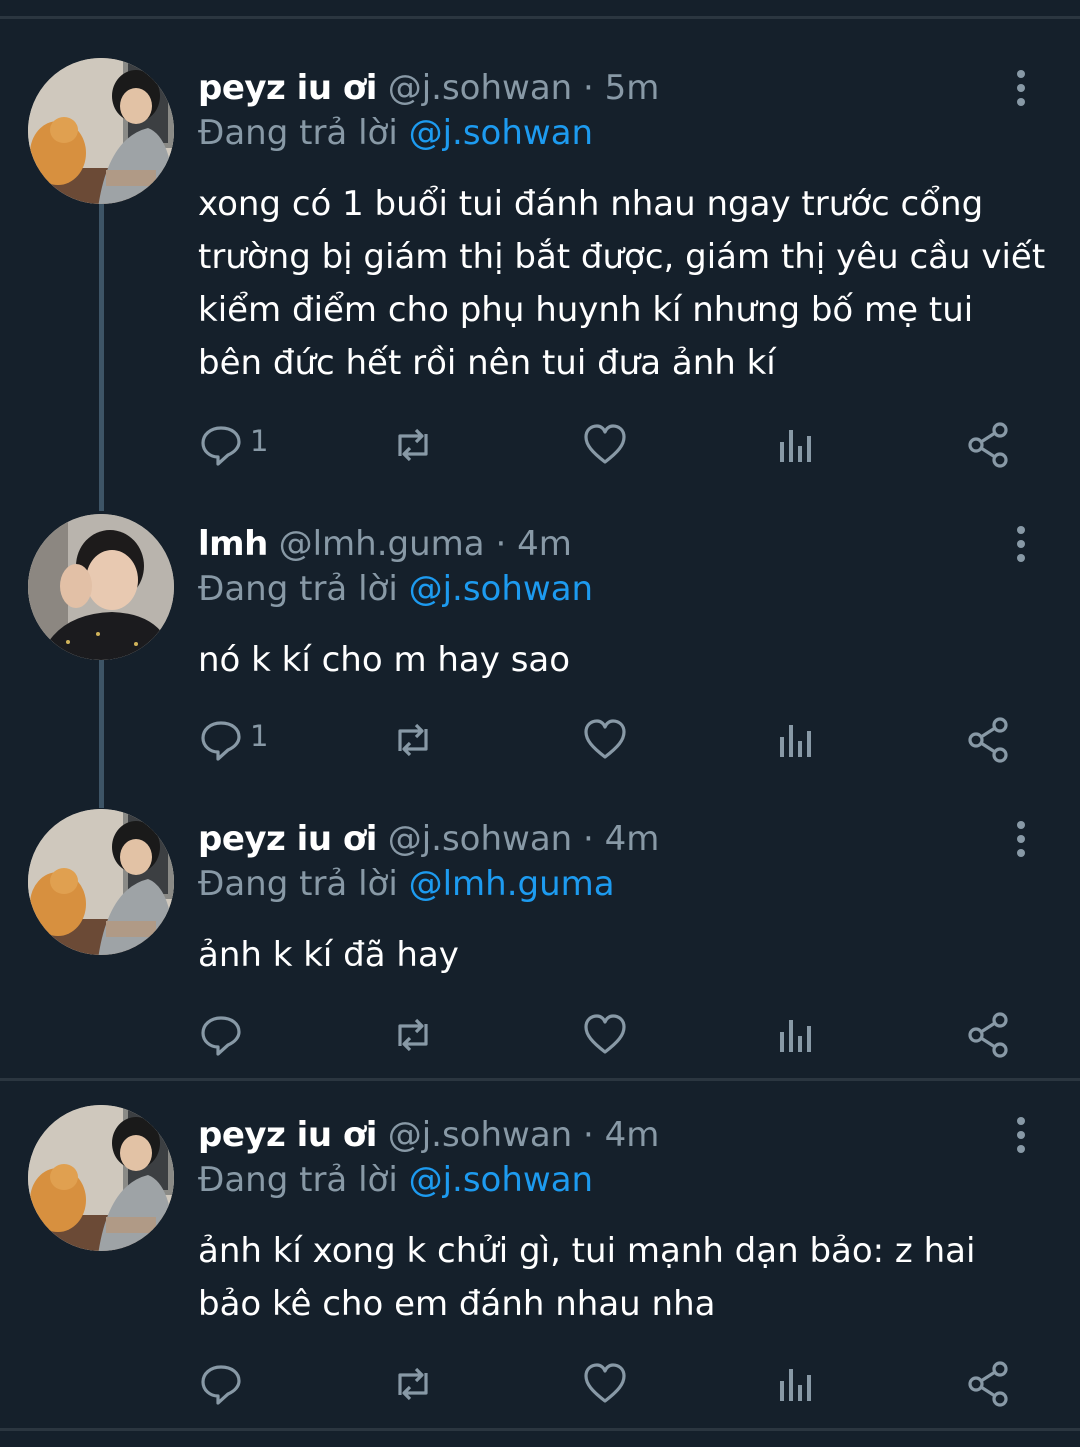  Describe the element at coordinates (512, 884) in the screenshot. I see `mention-link: @lmh.guma` at that location.